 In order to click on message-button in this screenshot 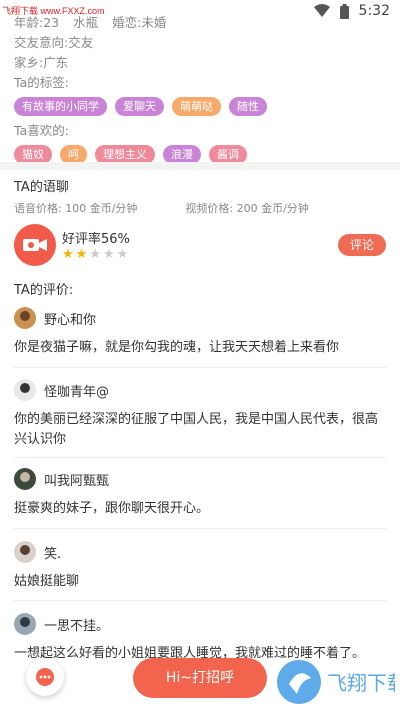, I will do `click(45, 677)`.